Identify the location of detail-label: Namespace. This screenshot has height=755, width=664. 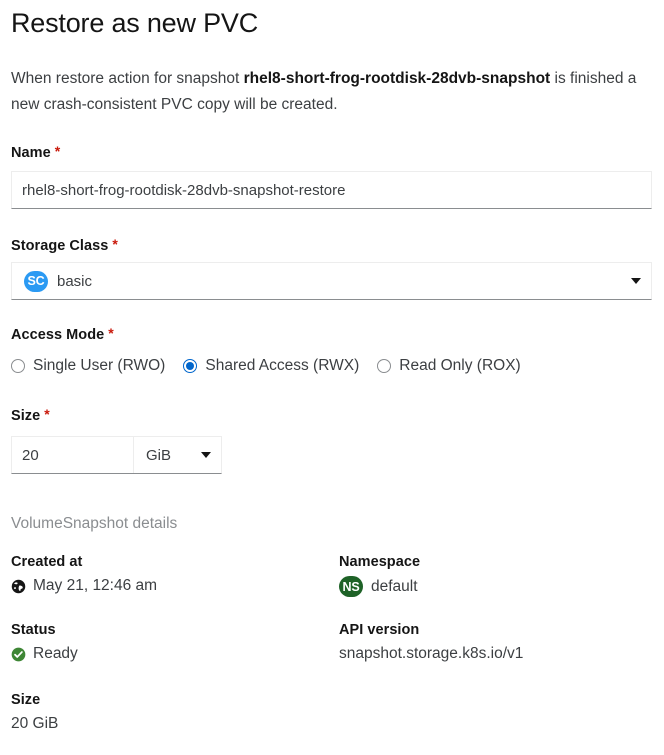
(380, 562).